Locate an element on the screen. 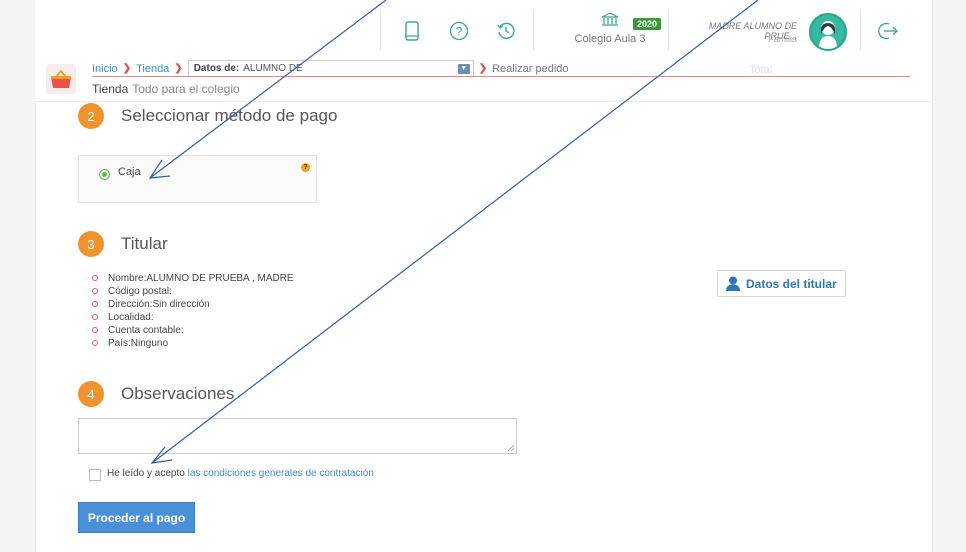  payment-method-box: Caja ? is located at coordinates (197, 179).